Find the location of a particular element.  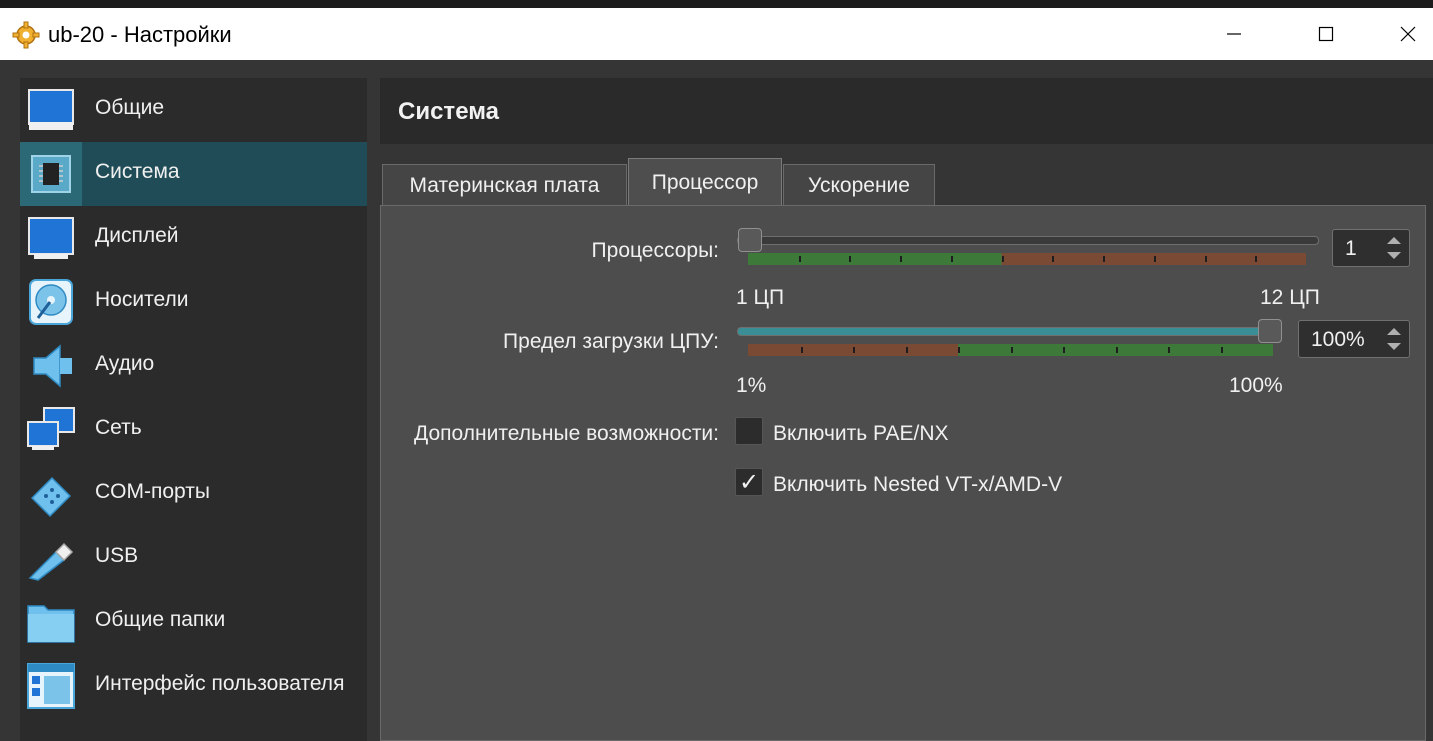

sidebar-item-label: Система is located at coordinates (137, 171).